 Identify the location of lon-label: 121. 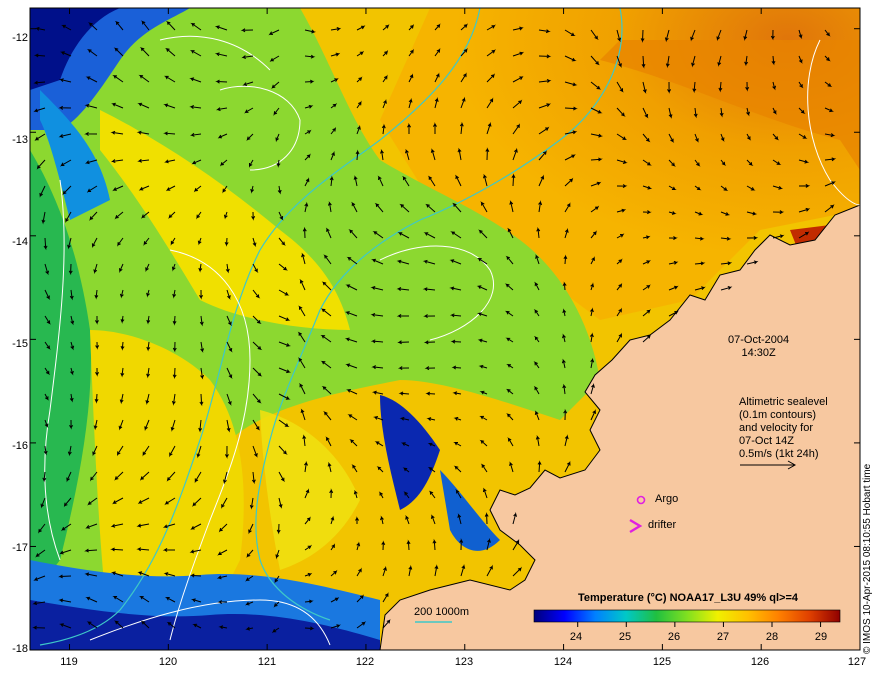
(267, 662).